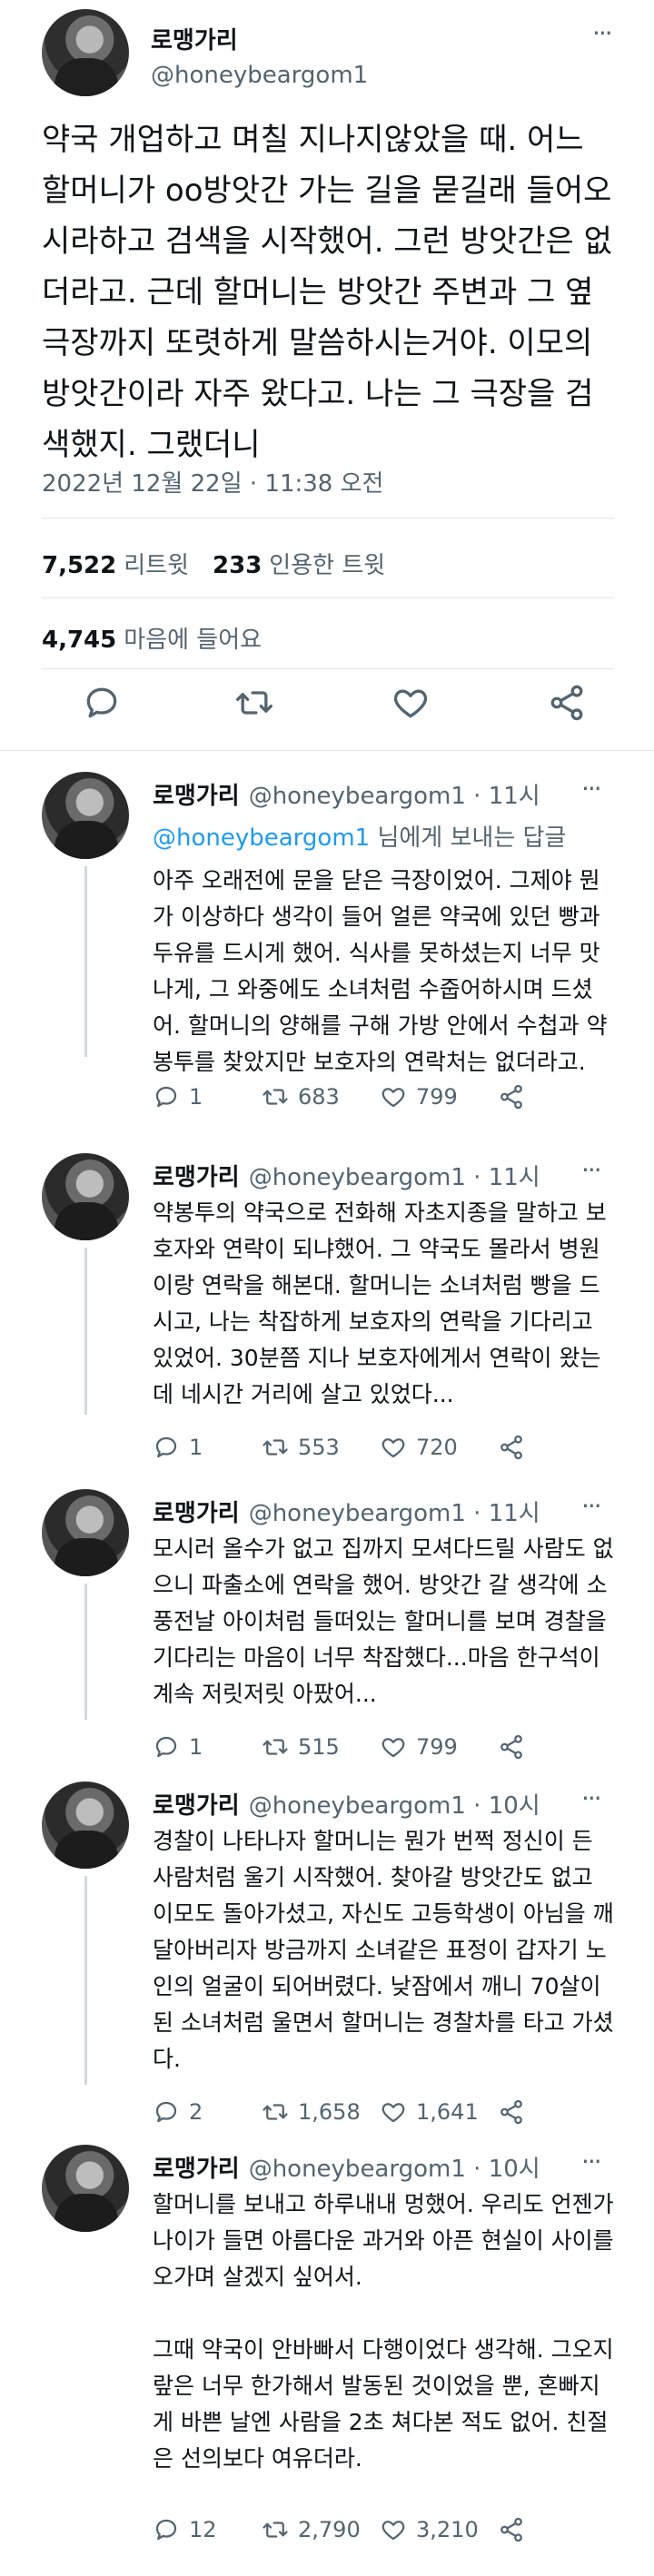  What do you see at coordinates (261, 838) in the screenshot?
I see `replying-to-mention: @honeybeargom1` at bounding box center [261, 838].